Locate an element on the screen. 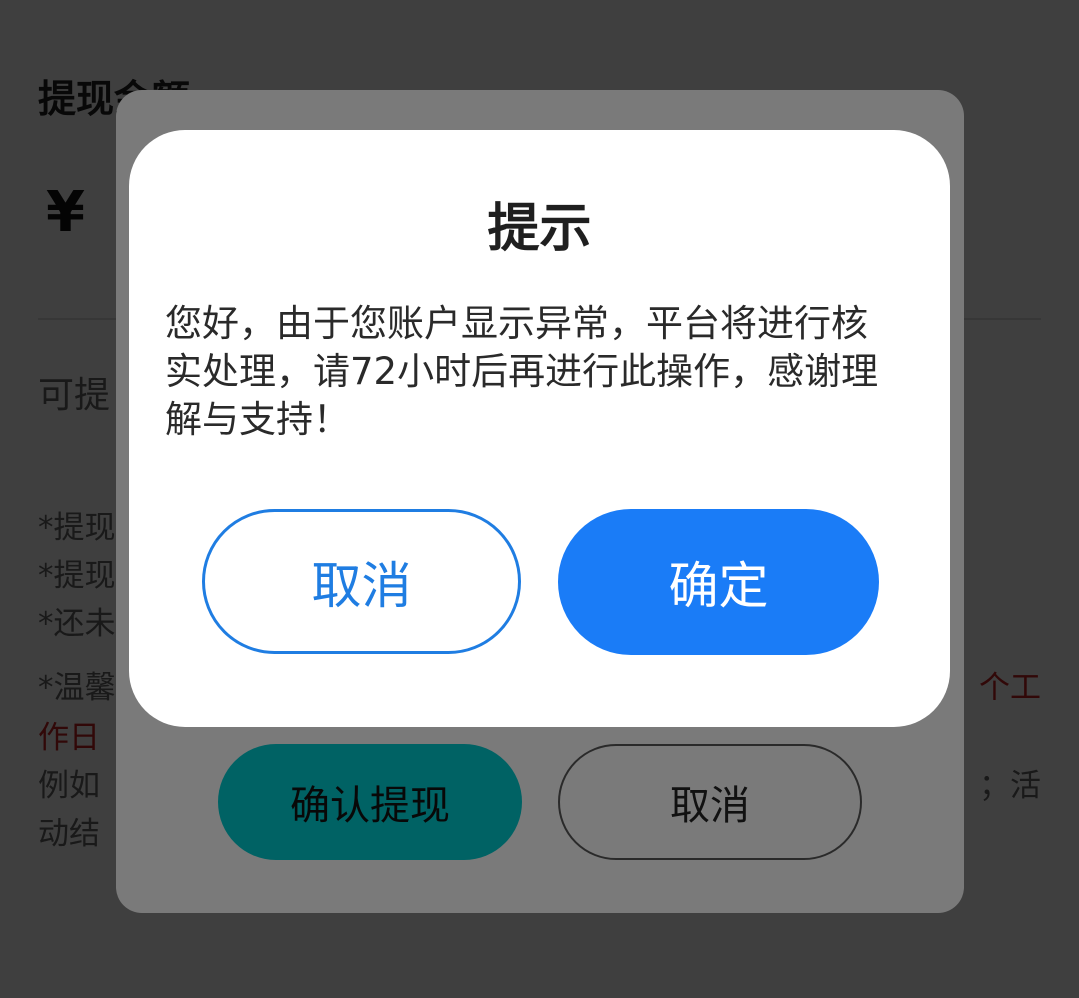  dialog-cancel-button: 取消 is located at coordinates (361, 581).